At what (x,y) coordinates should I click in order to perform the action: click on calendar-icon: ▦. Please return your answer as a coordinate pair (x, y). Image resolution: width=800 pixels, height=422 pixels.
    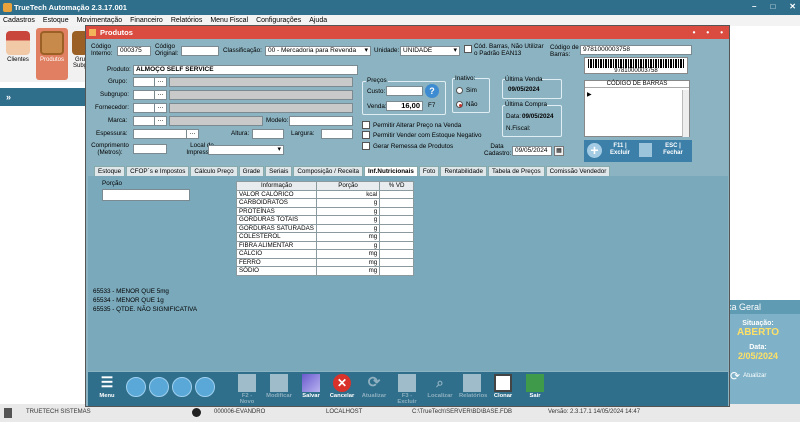
    Looking at the image, I should click on (559, 151).